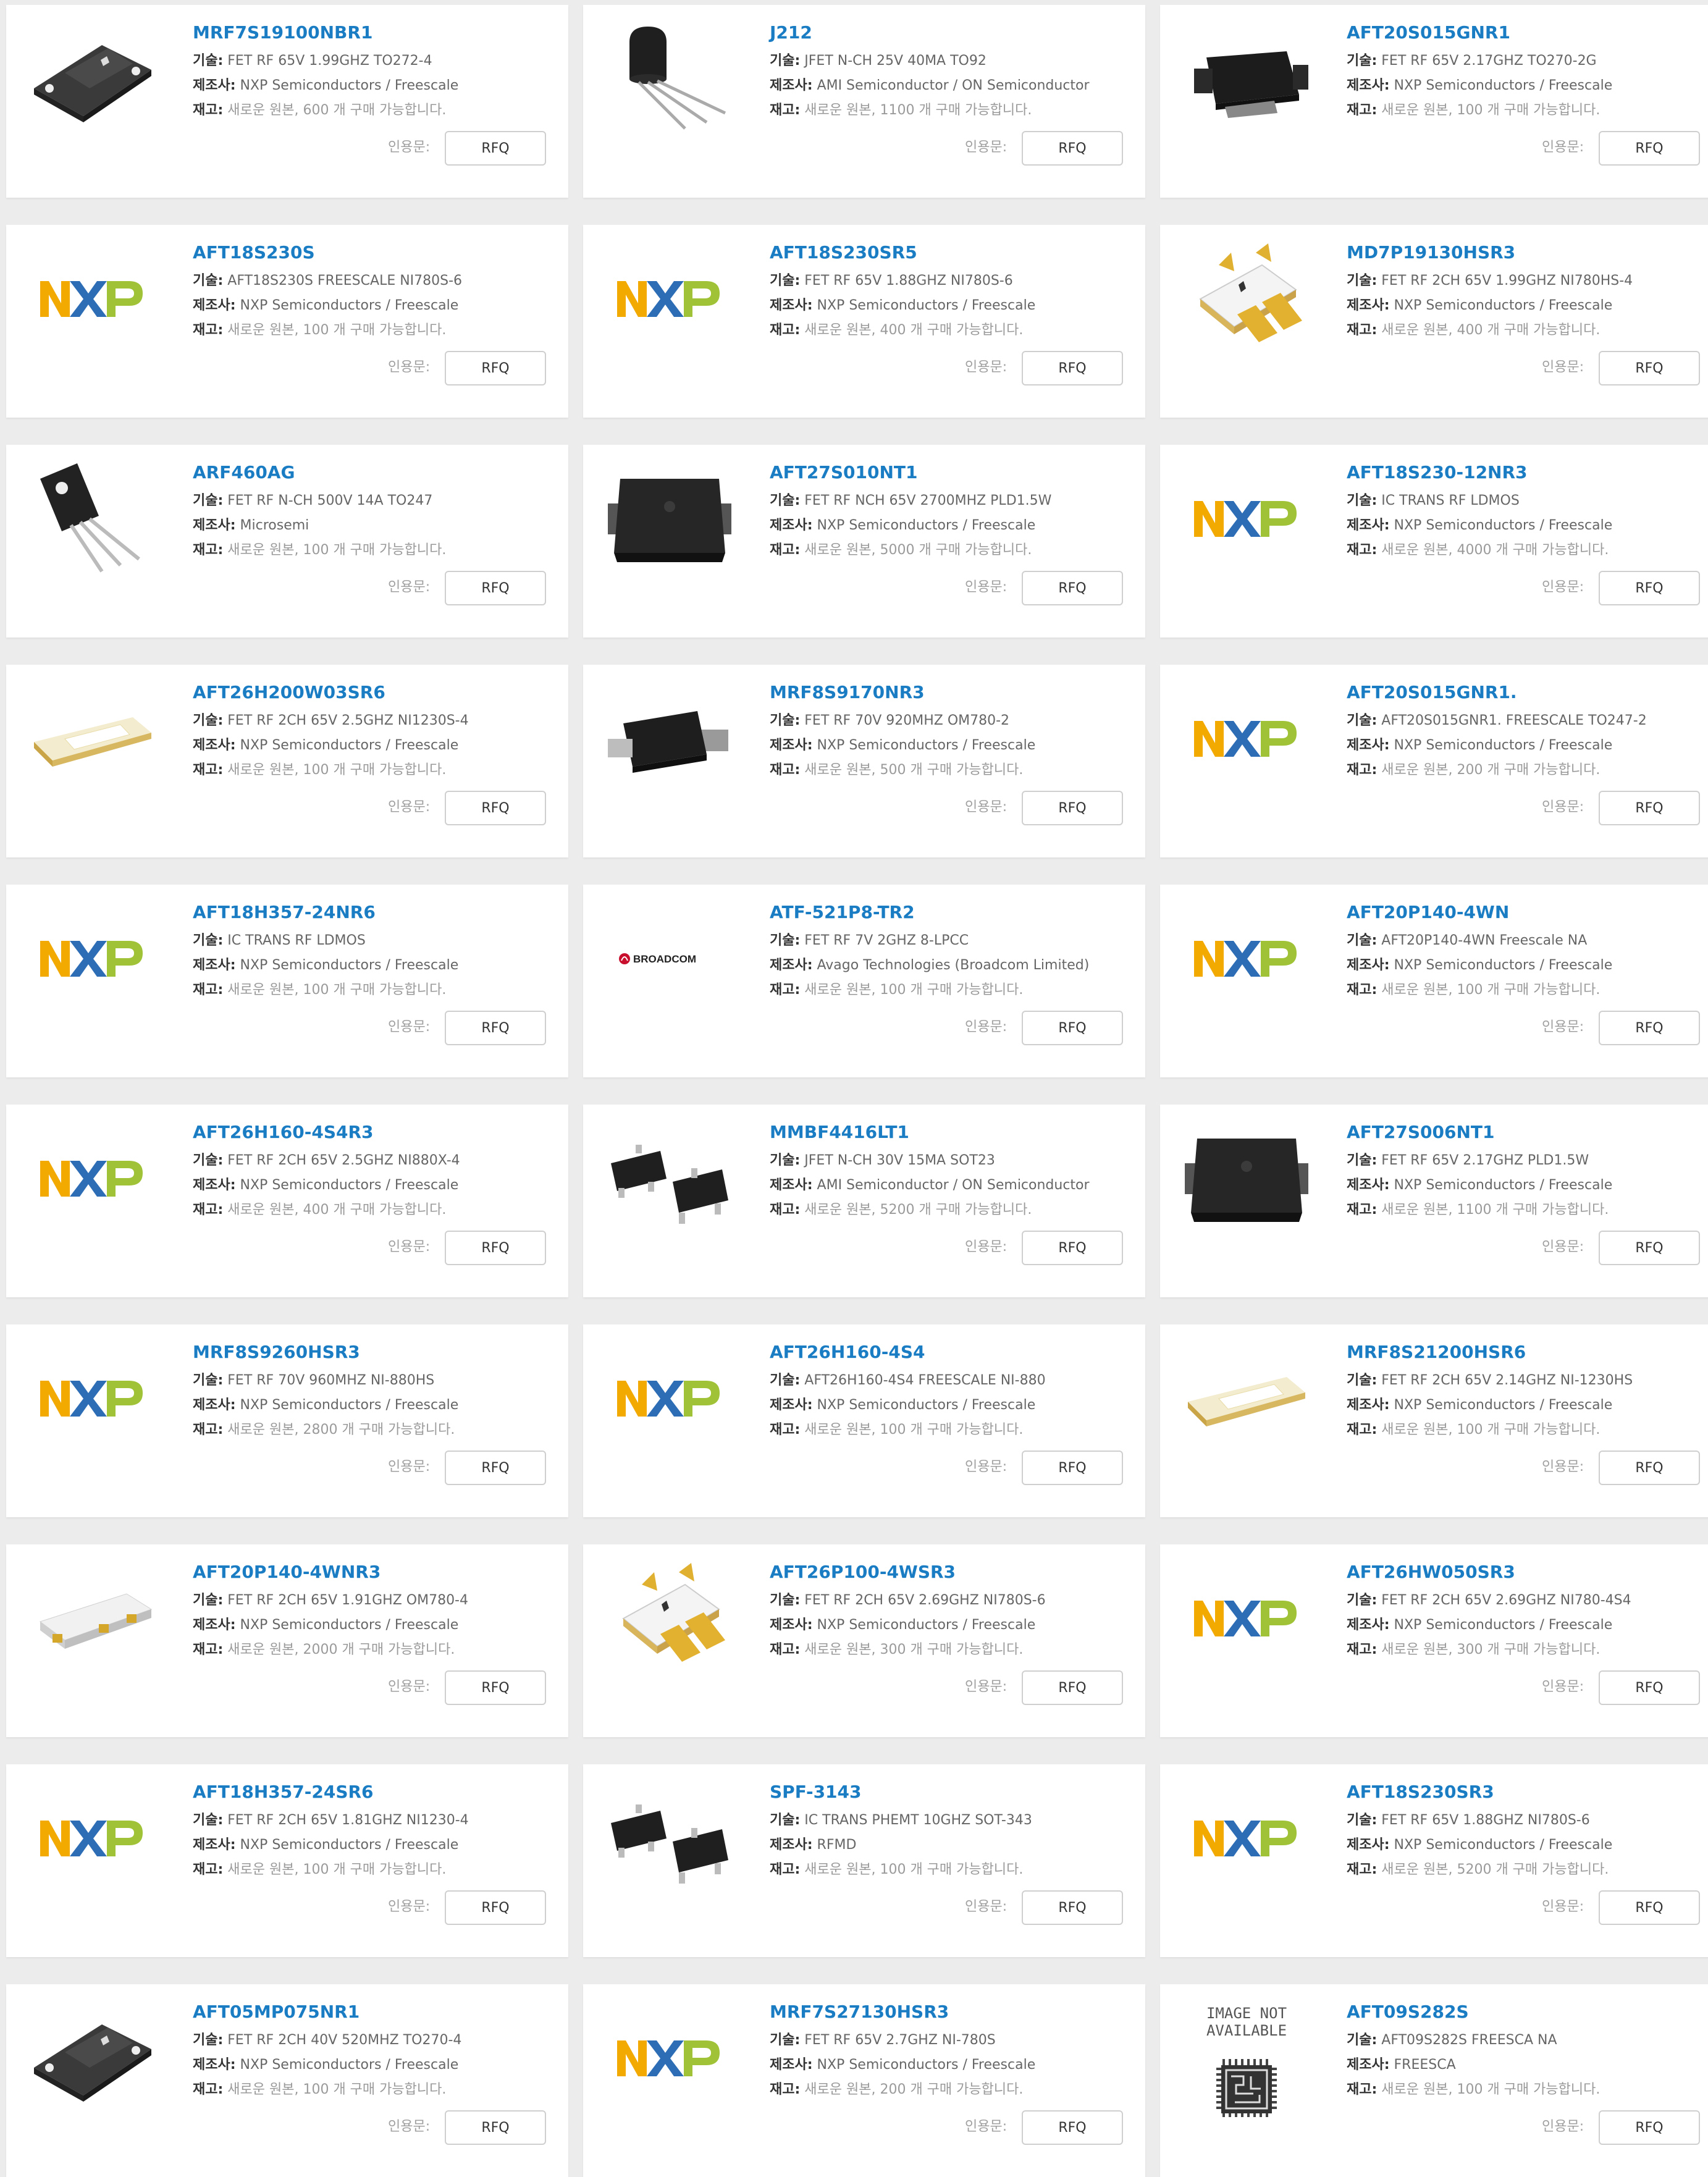 Image resolution: width=1708 pixels, height=2177 pixels. Describe the element at coordinates (847, 692) in the screenshot. I see `part-number-link: MRF8S9170NR3` at that location.